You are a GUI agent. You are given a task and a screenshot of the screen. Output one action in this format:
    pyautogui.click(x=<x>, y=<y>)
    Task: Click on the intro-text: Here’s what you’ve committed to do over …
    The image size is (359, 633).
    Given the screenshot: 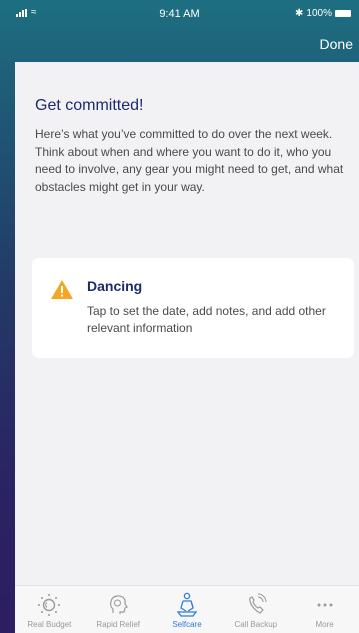 What is the action you would take?
    pyautogui.click(x=189, y=160)
    